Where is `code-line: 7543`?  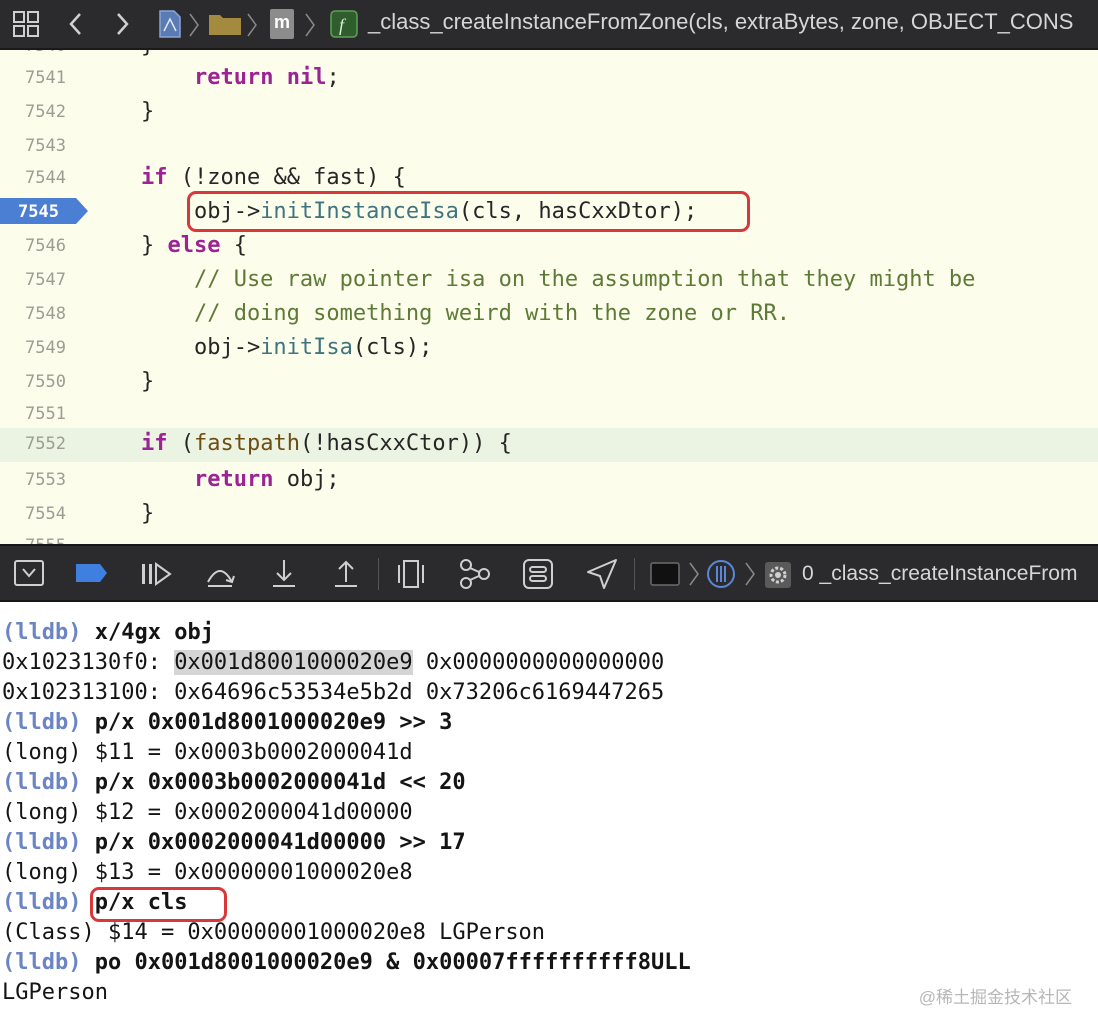 code-line: 7543 is located at coordinates (549, 147).